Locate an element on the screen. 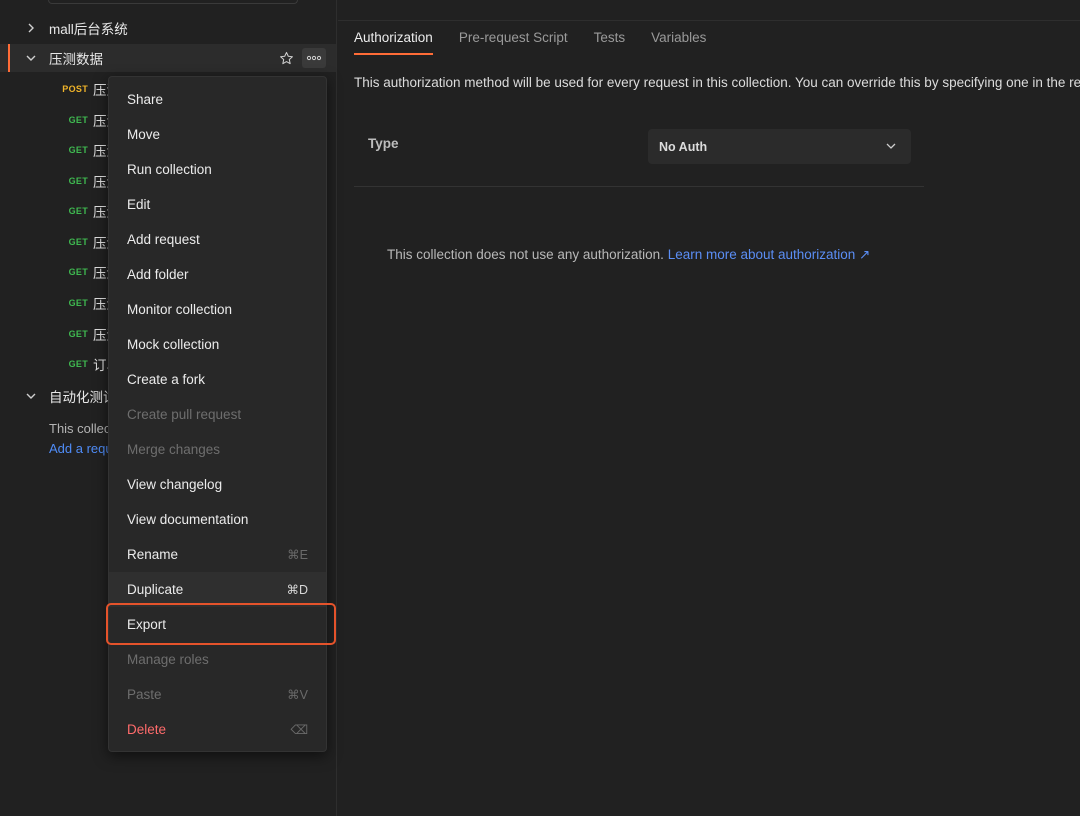 The image size is (1080, 816). tab-authorization: Authorization is located at coordinates (393, 42).